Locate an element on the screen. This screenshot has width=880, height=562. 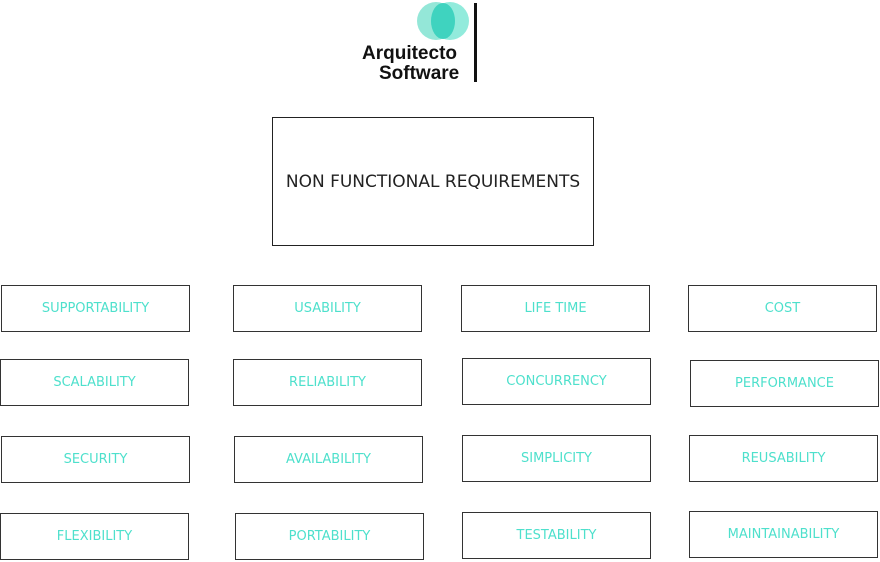
requirement-label: PERFORMANCE is located at coordinates (784, 383).